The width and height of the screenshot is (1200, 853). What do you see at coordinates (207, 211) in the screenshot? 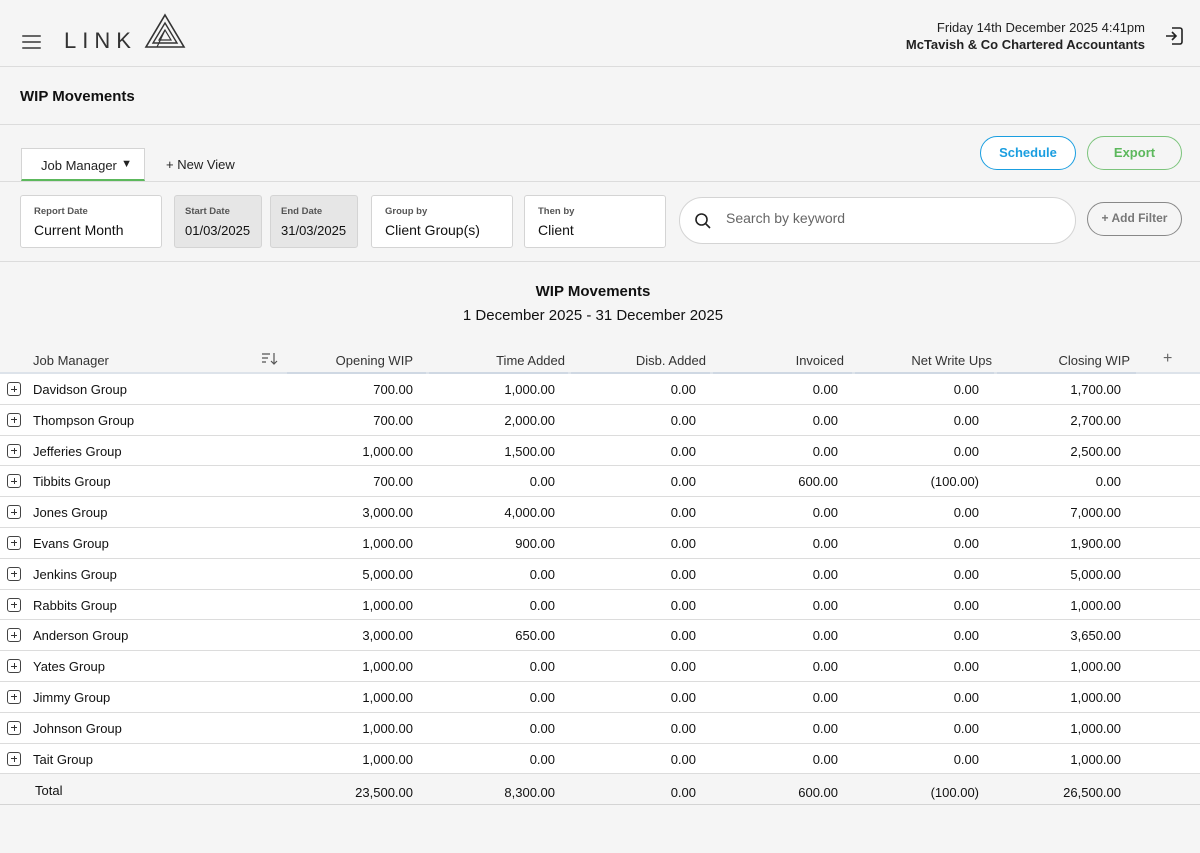
I see `start-date-label: Start Date` at bounding box center [207, 211].